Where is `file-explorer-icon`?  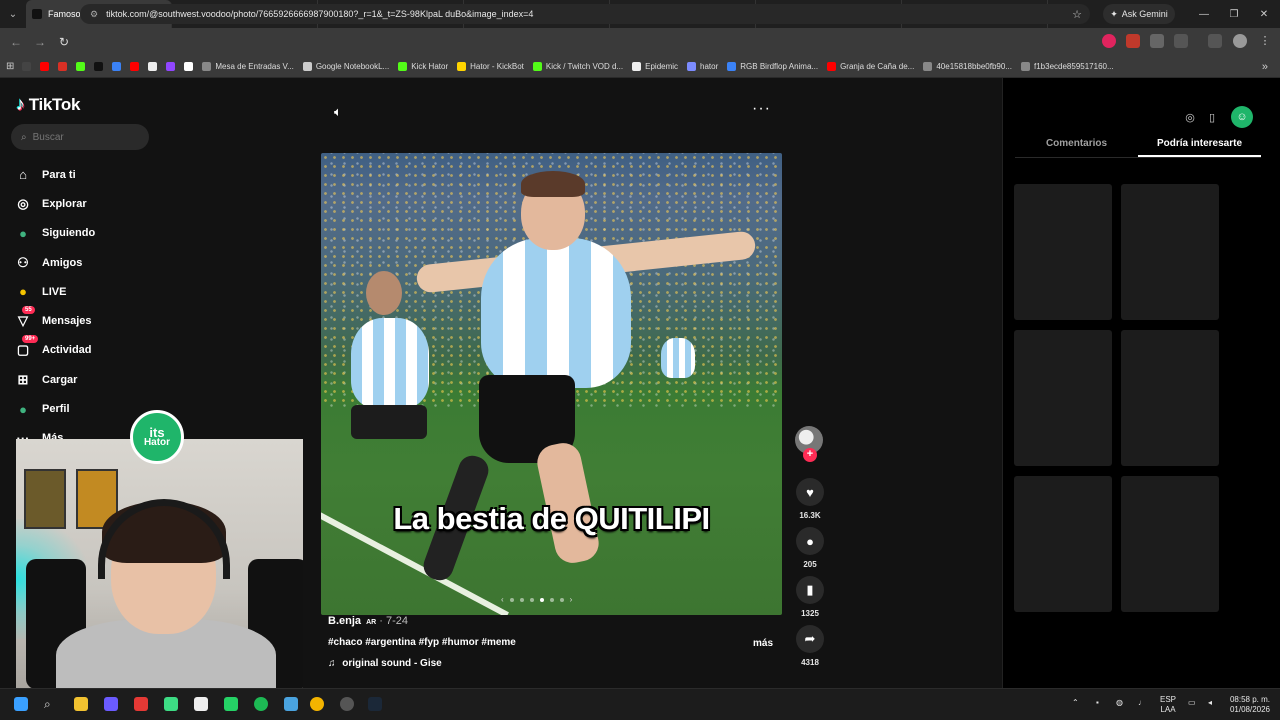 file-explorer-icon is located at coordinates (81, 704).